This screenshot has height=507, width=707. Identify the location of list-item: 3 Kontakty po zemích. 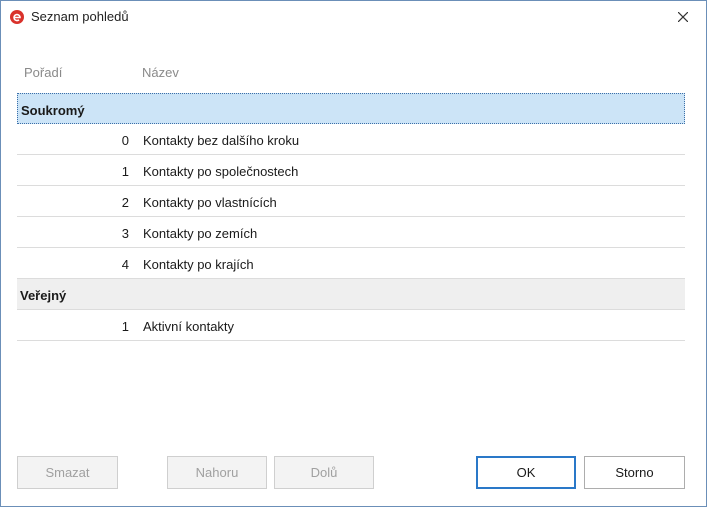
(351, 232).